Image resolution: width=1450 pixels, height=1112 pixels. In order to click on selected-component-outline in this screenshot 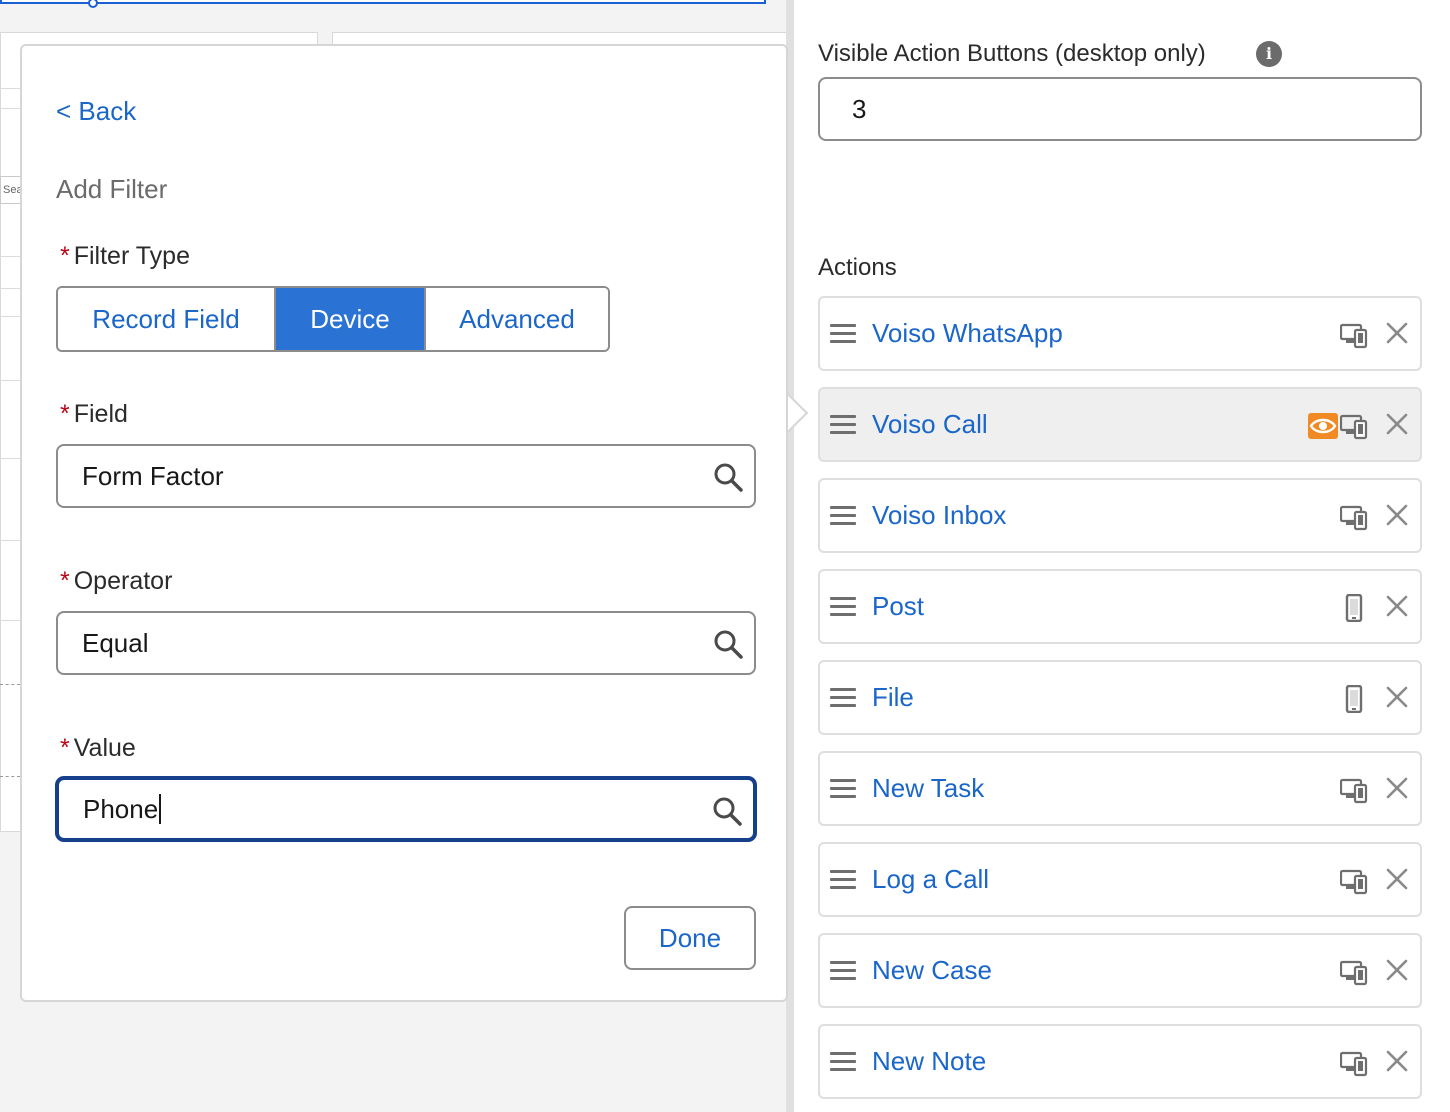, I will do `click(383, 4)`.